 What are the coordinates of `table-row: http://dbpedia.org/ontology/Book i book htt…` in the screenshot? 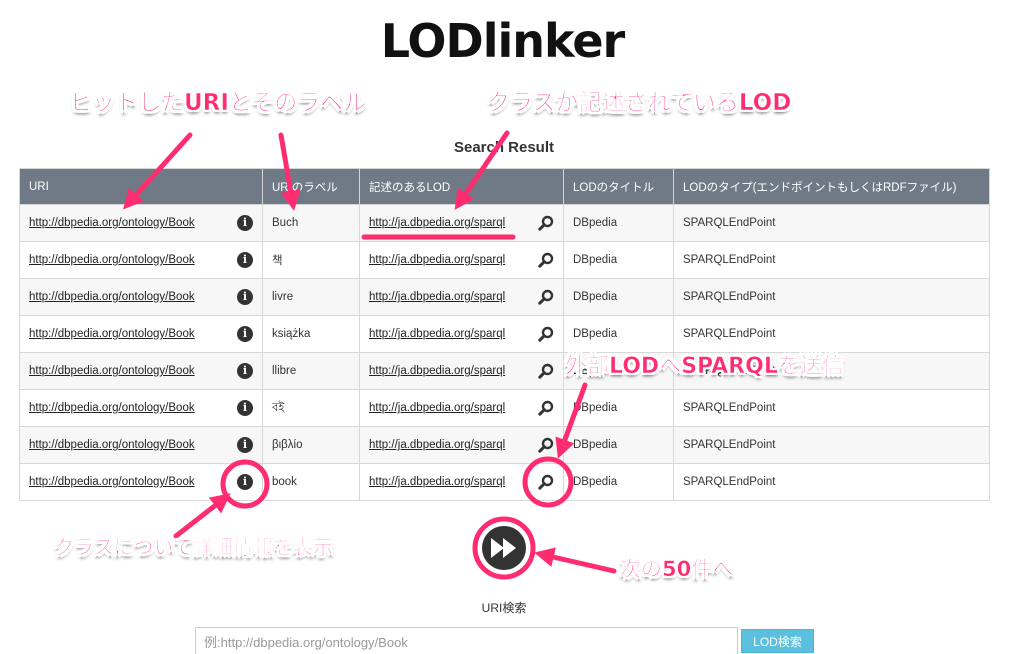 It's located at (504, 482).